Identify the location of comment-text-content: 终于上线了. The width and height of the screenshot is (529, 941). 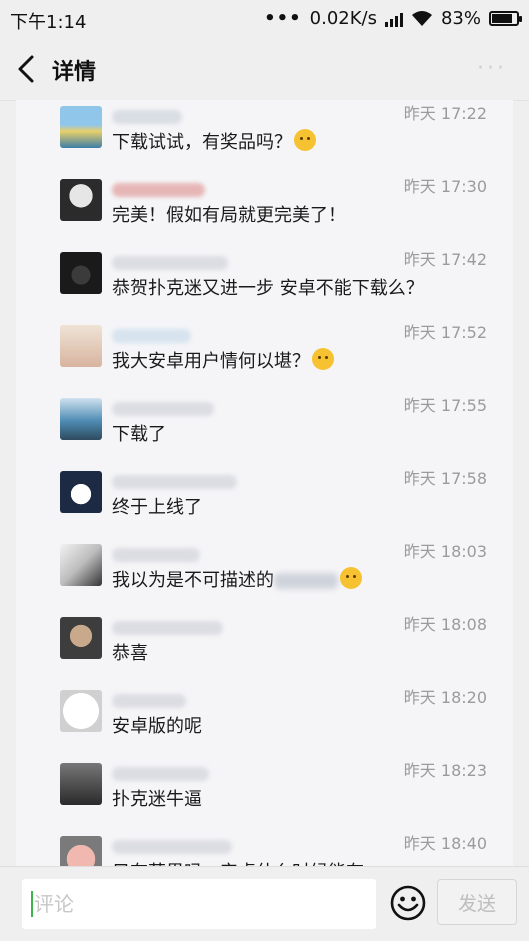
(157, 507).